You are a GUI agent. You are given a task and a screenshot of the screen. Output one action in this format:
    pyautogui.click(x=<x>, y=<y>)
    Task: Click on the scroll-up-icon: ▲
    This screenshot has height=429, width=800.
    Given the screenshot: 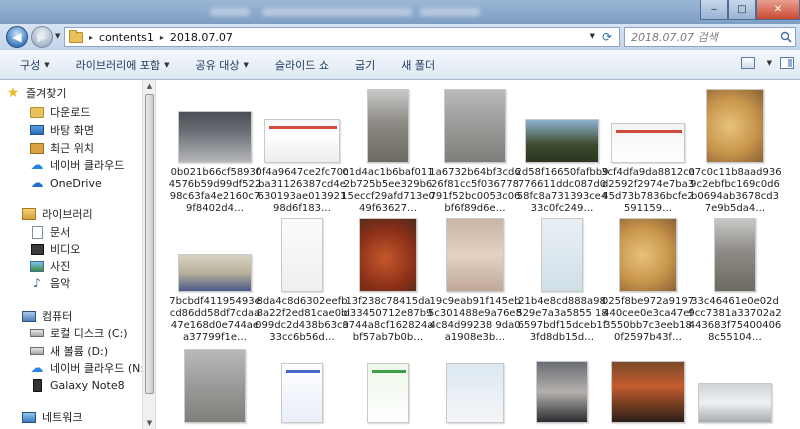 What is the action you would take?
    pyautogui.click(x=149, y=86)
    